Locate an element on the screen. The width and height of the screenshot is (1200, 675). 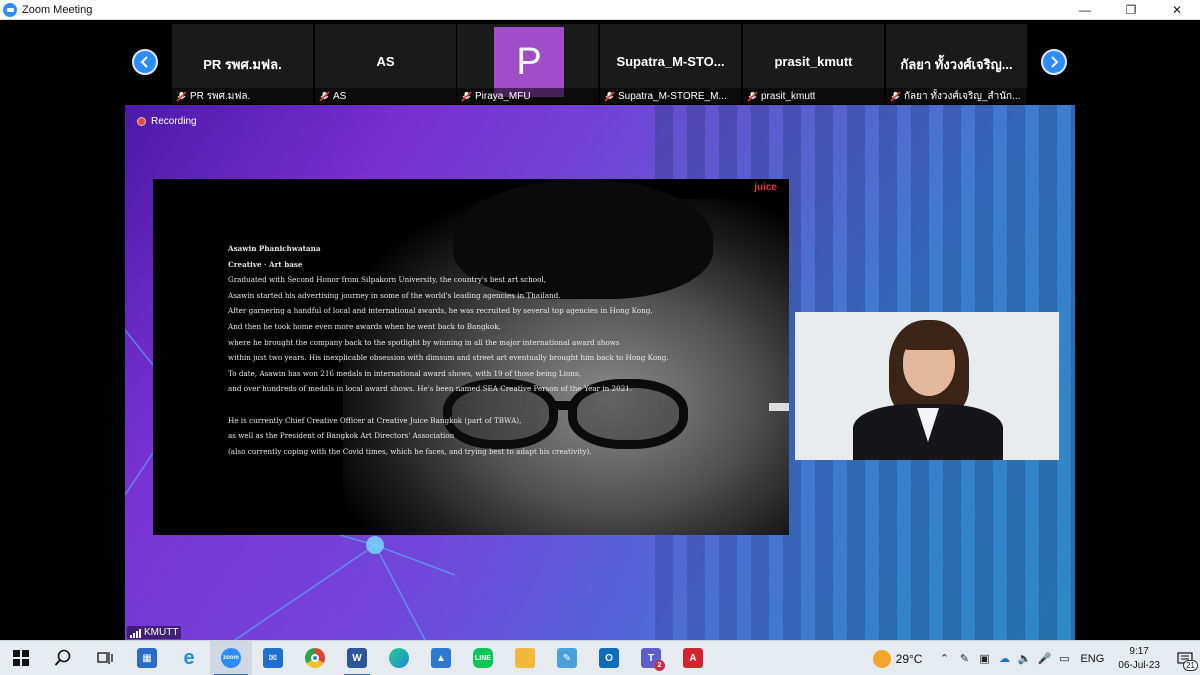
teams-badge: 2 is located at coordinates (659, 665).